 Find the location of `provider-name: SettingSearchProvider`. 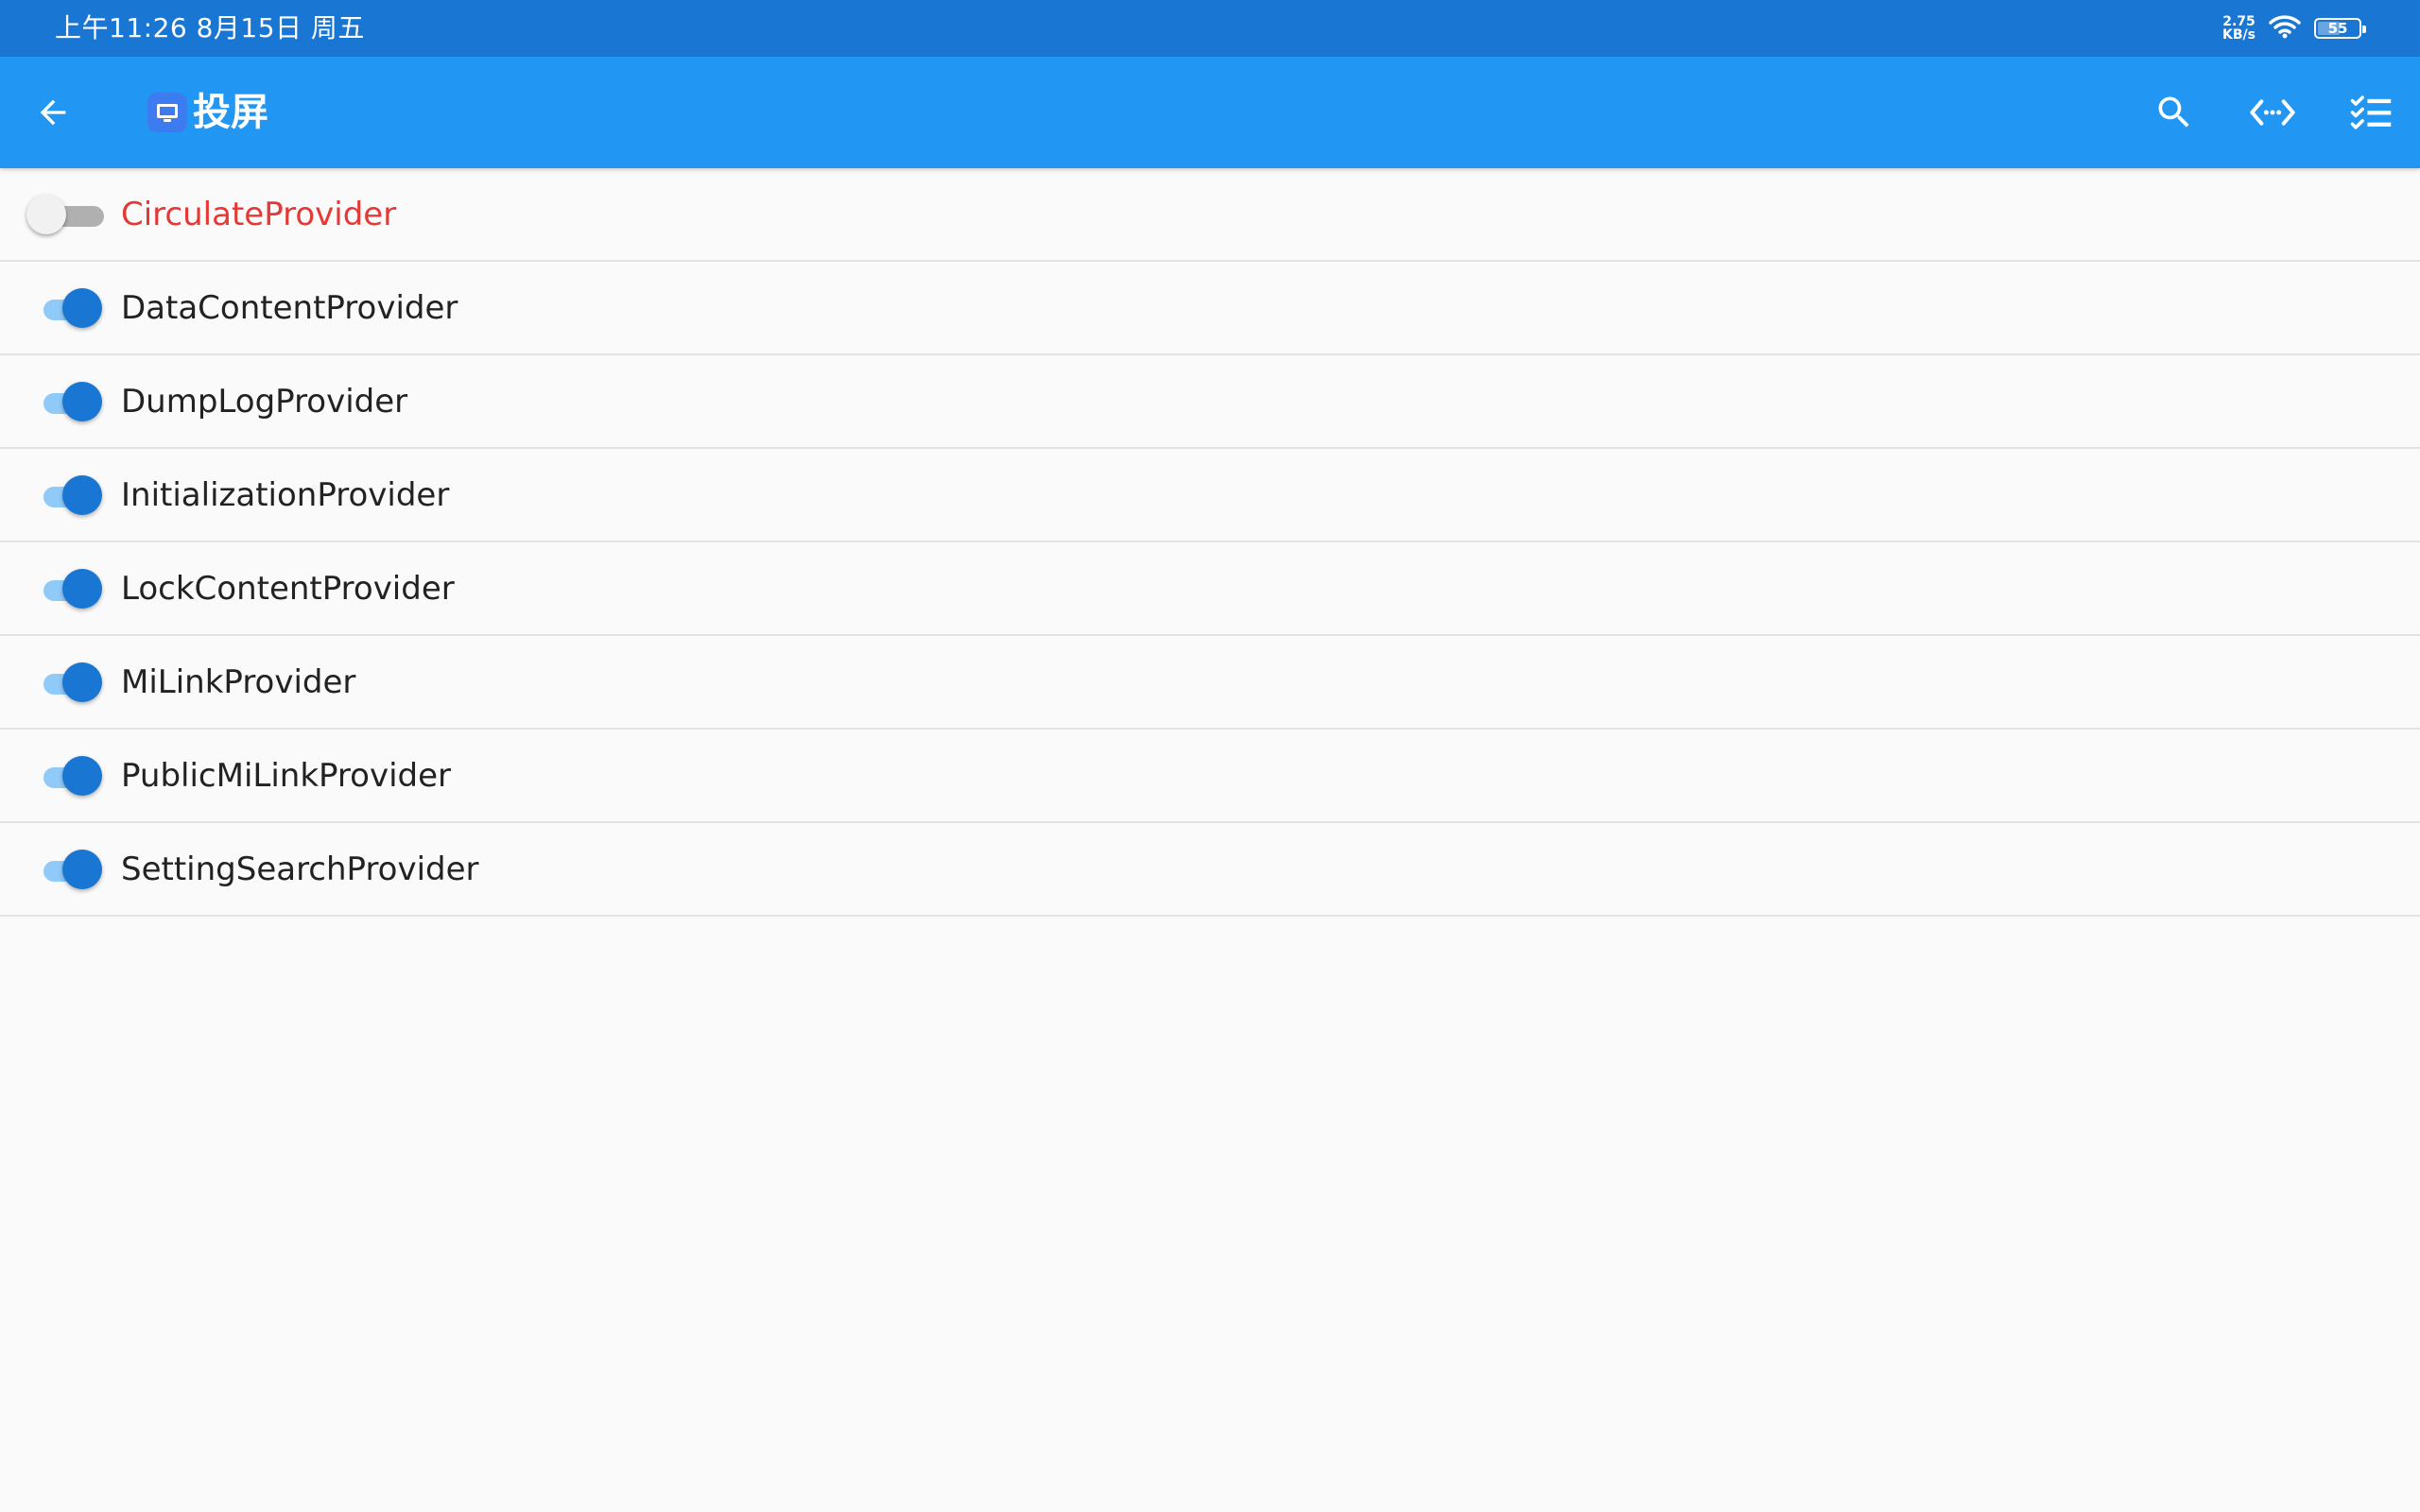

provider-name: SettingSearchProvider is located at coordinates (300, 869).